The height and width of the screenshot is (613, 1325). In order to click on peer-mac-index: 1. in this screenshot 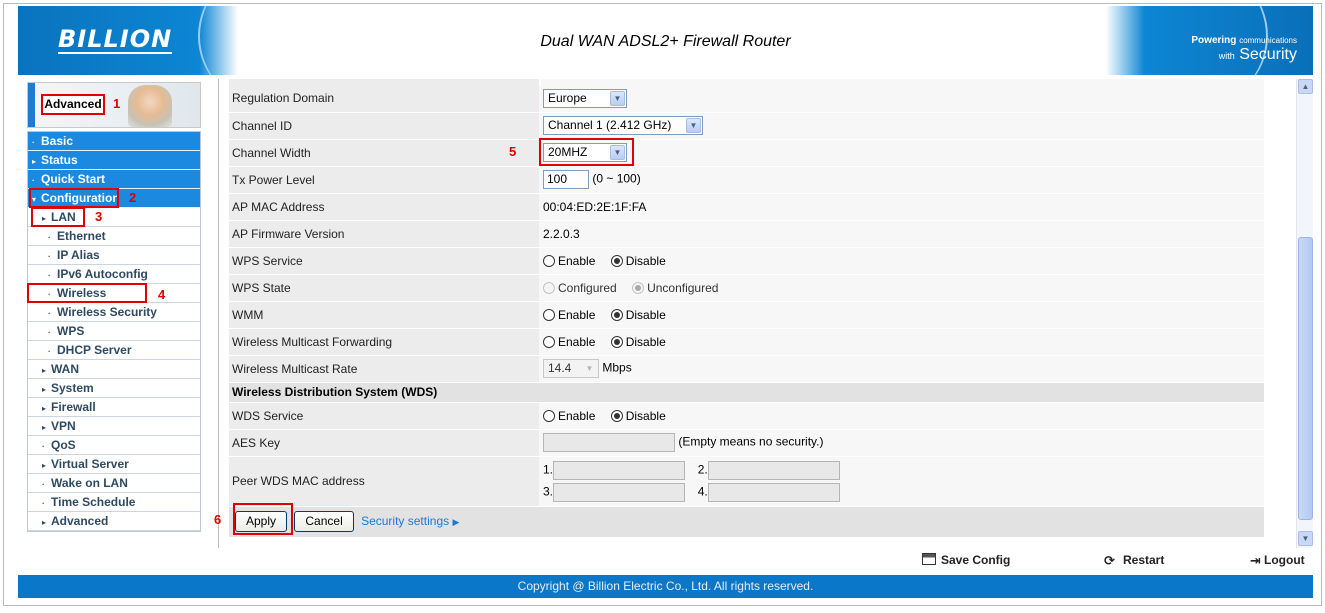, I will do `click(548, 469)`.